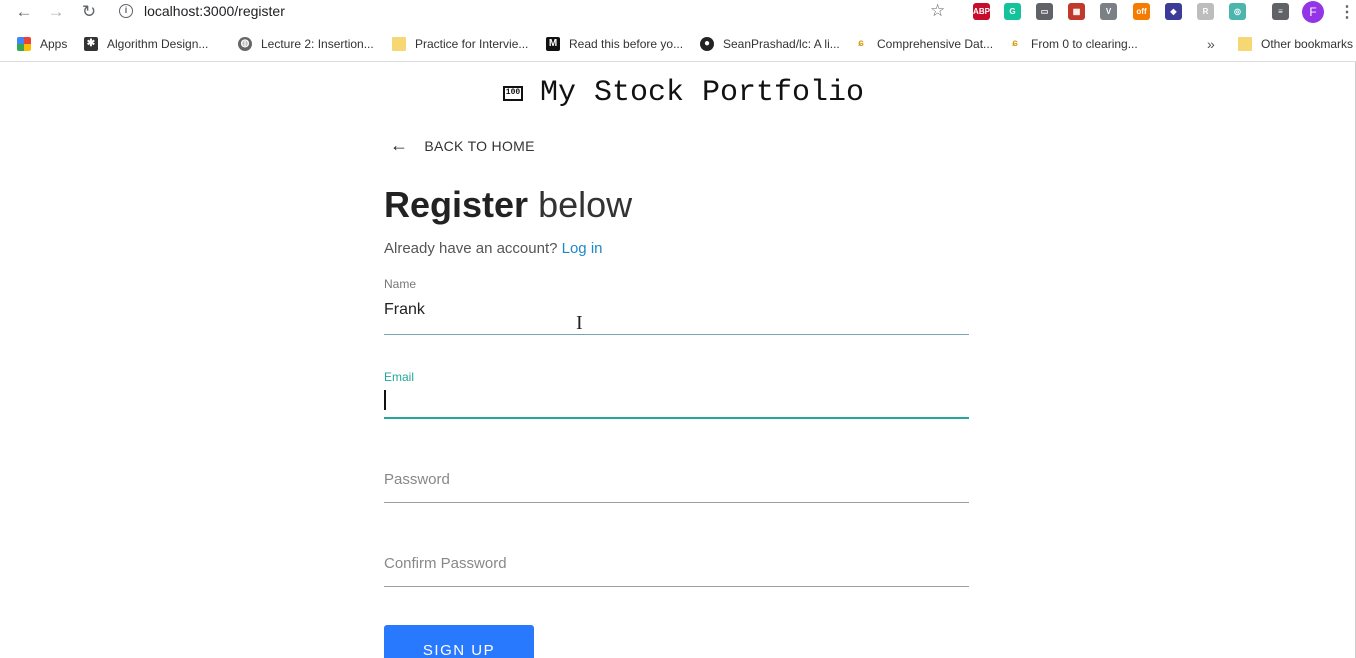 This screenshot has height=658, width=1356. Describe the element at coordinates (1076, 11) in the screenshot. I see `puzzle-extension-icon: ▦` at that location.